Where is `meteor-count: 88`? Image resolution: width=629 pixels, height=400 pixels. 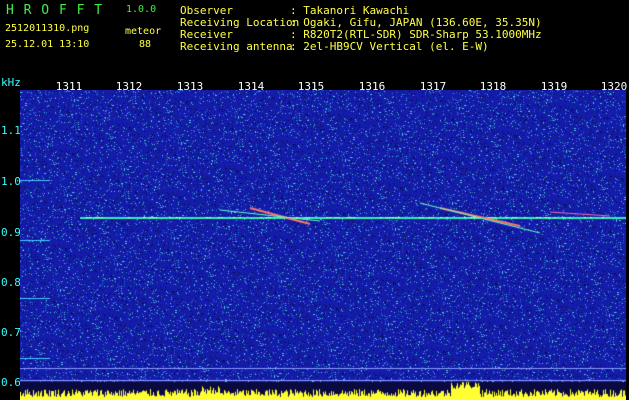
meteor-count: 88 is located at coordinates (145, 44).